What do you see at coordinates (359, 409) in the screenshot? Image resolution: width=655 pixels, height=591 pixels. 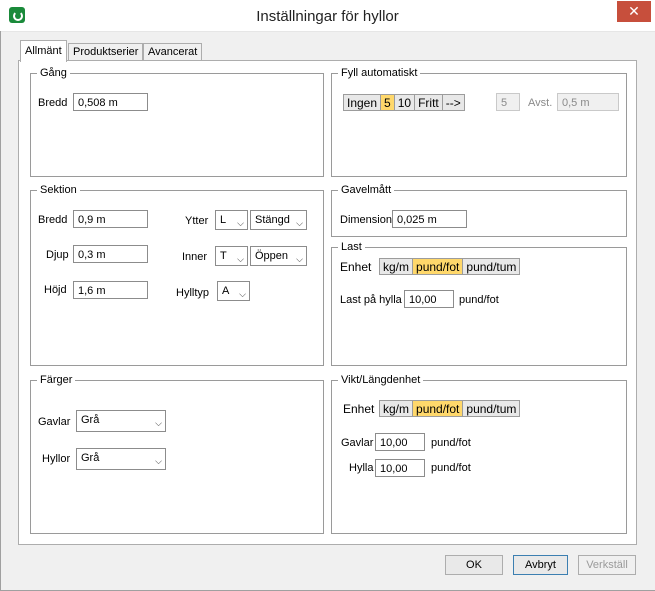 I see `vikt-enhet-label: Enhet` at bounding box center [359, 409].